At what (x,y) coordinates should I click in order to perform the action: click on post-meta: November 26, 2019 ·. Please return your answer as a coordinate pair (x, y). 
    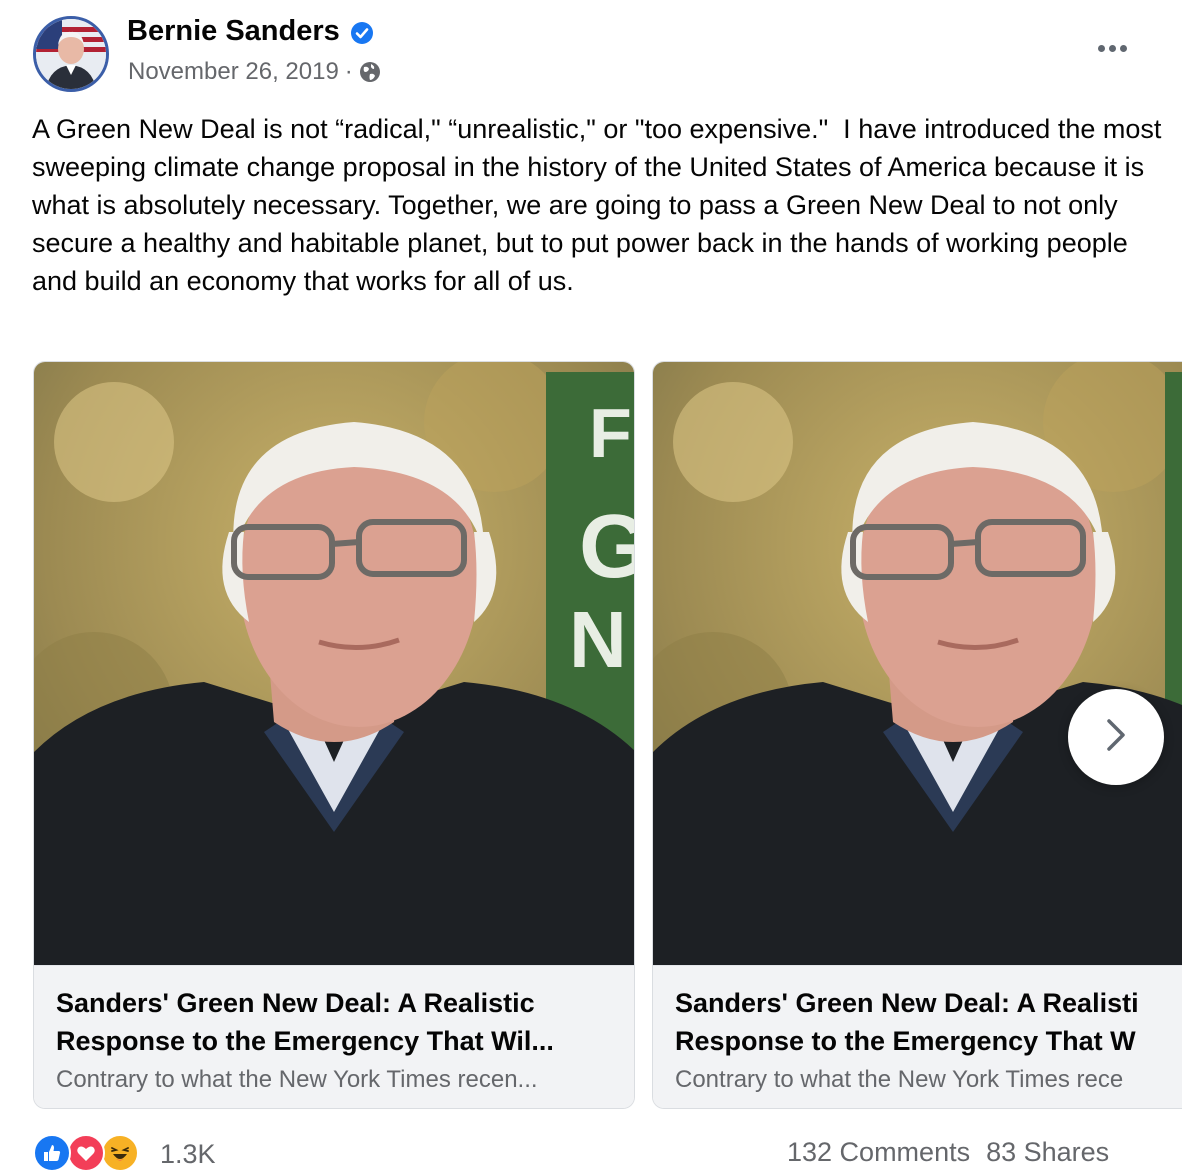
    Looking at the image, I should click on (254, 72).